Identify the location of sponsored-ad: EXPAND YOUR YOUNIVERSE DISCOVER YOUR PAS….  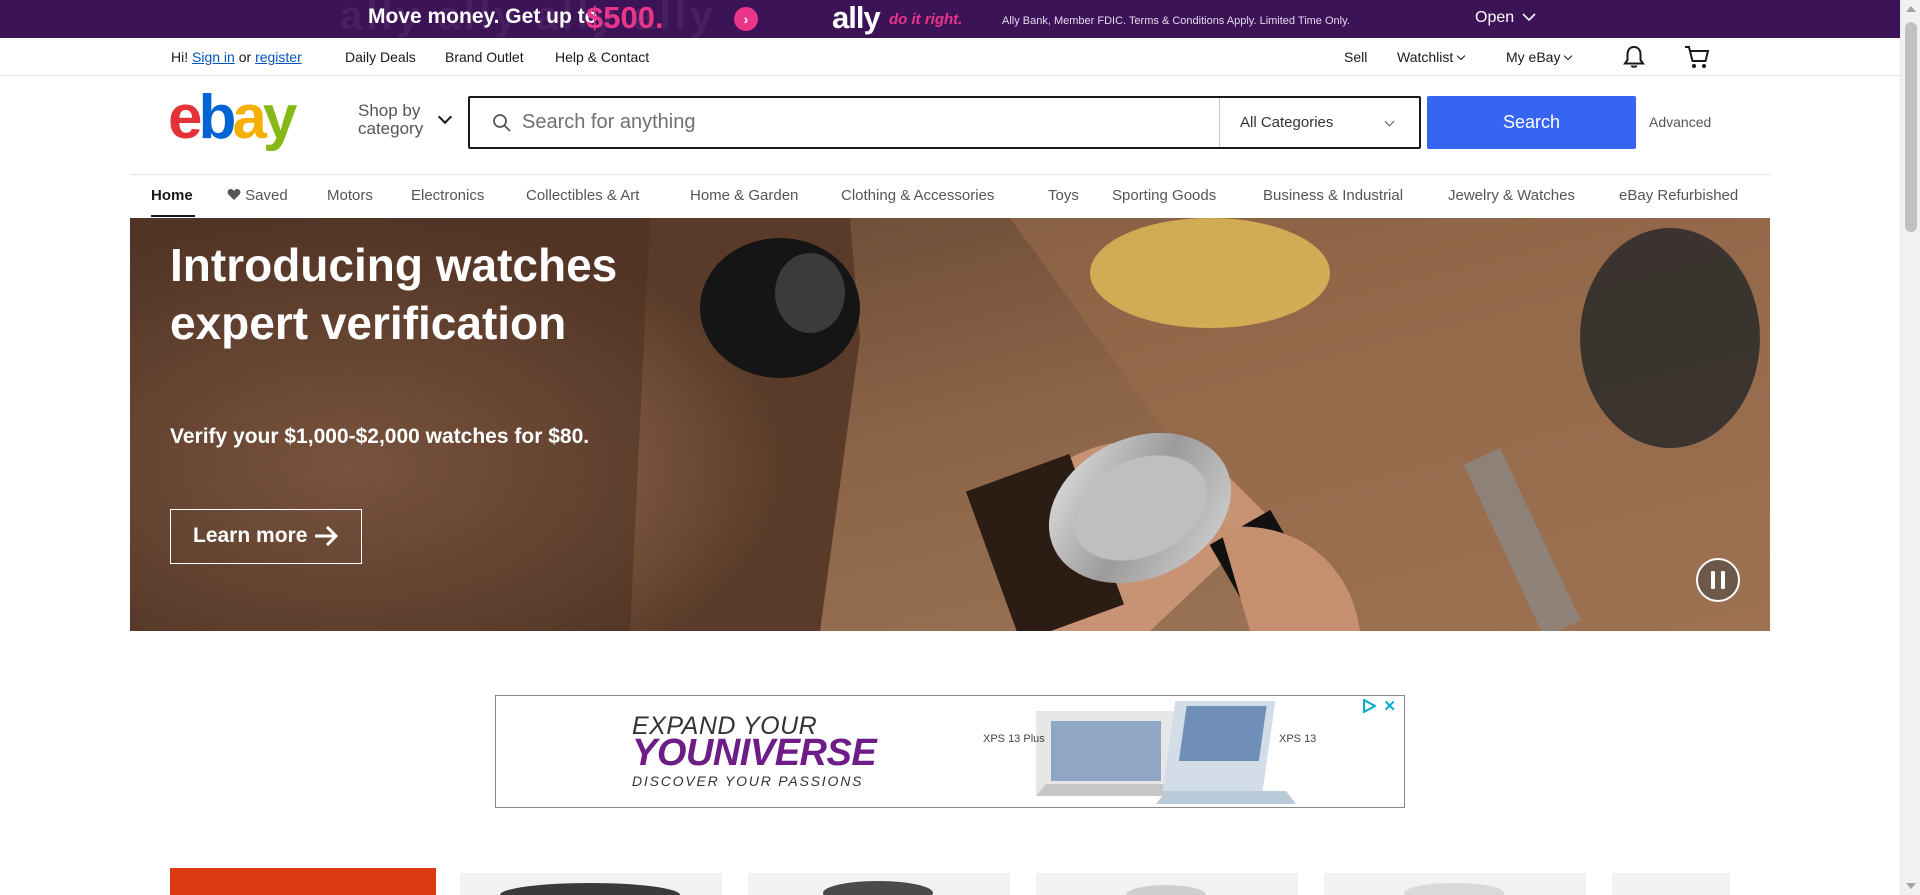
(950, 751).